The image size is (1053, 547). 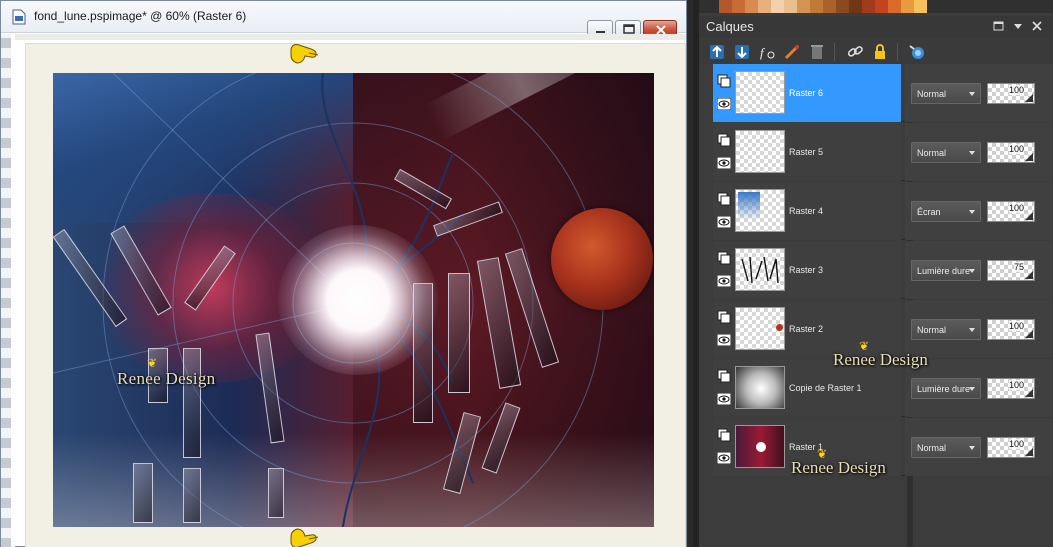 I want to click on transparency-strip, so click(x=8, y=290).